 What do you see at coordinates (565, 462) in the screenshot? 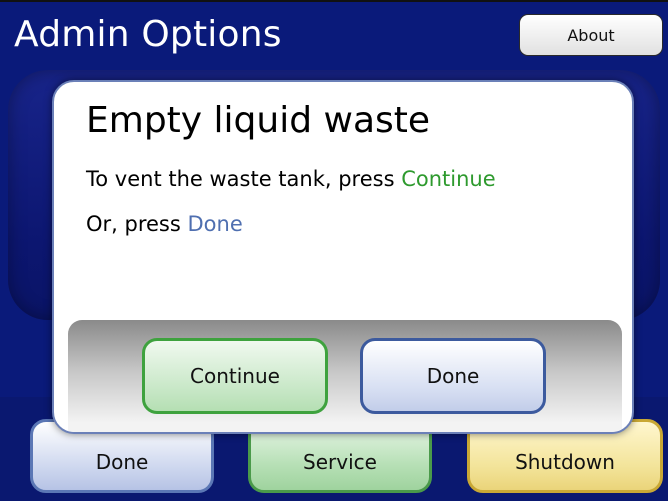
I see `shutdown-button-label: Shutdown` at bounding box center [565, 462].